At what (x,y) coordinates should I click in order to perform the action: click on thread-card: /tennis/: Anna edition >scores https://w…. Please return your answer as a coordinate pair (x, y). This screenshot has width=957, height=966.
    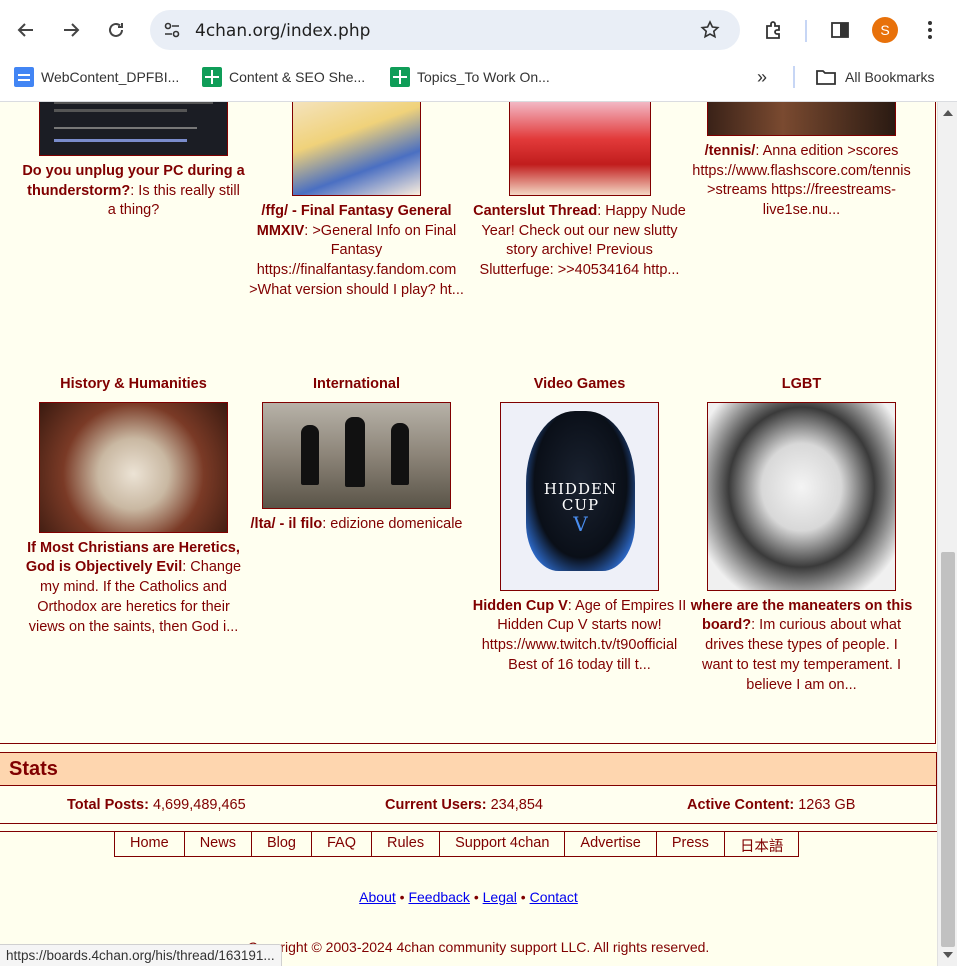
    Looking at the image, I should click on (801, 161).